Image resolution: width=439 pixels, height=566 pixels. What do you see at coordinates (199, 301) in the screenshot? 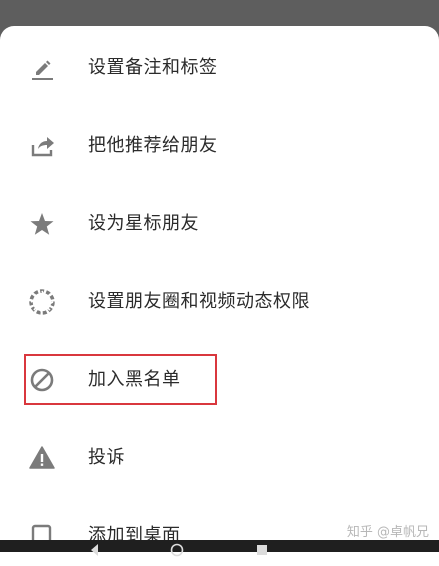
I see `menu-item-label: 设置朋友圈和视频动态权限` at bounding box center [199, 301].